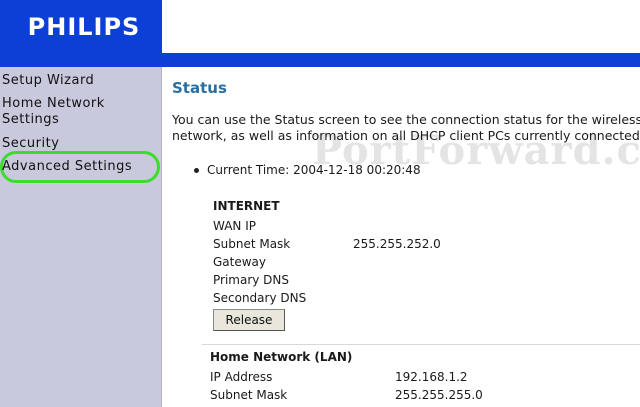 This screenshot has width=640, height=407. I want to click on subnet-mask-value: 255.255.252.0, so click(397, 244).